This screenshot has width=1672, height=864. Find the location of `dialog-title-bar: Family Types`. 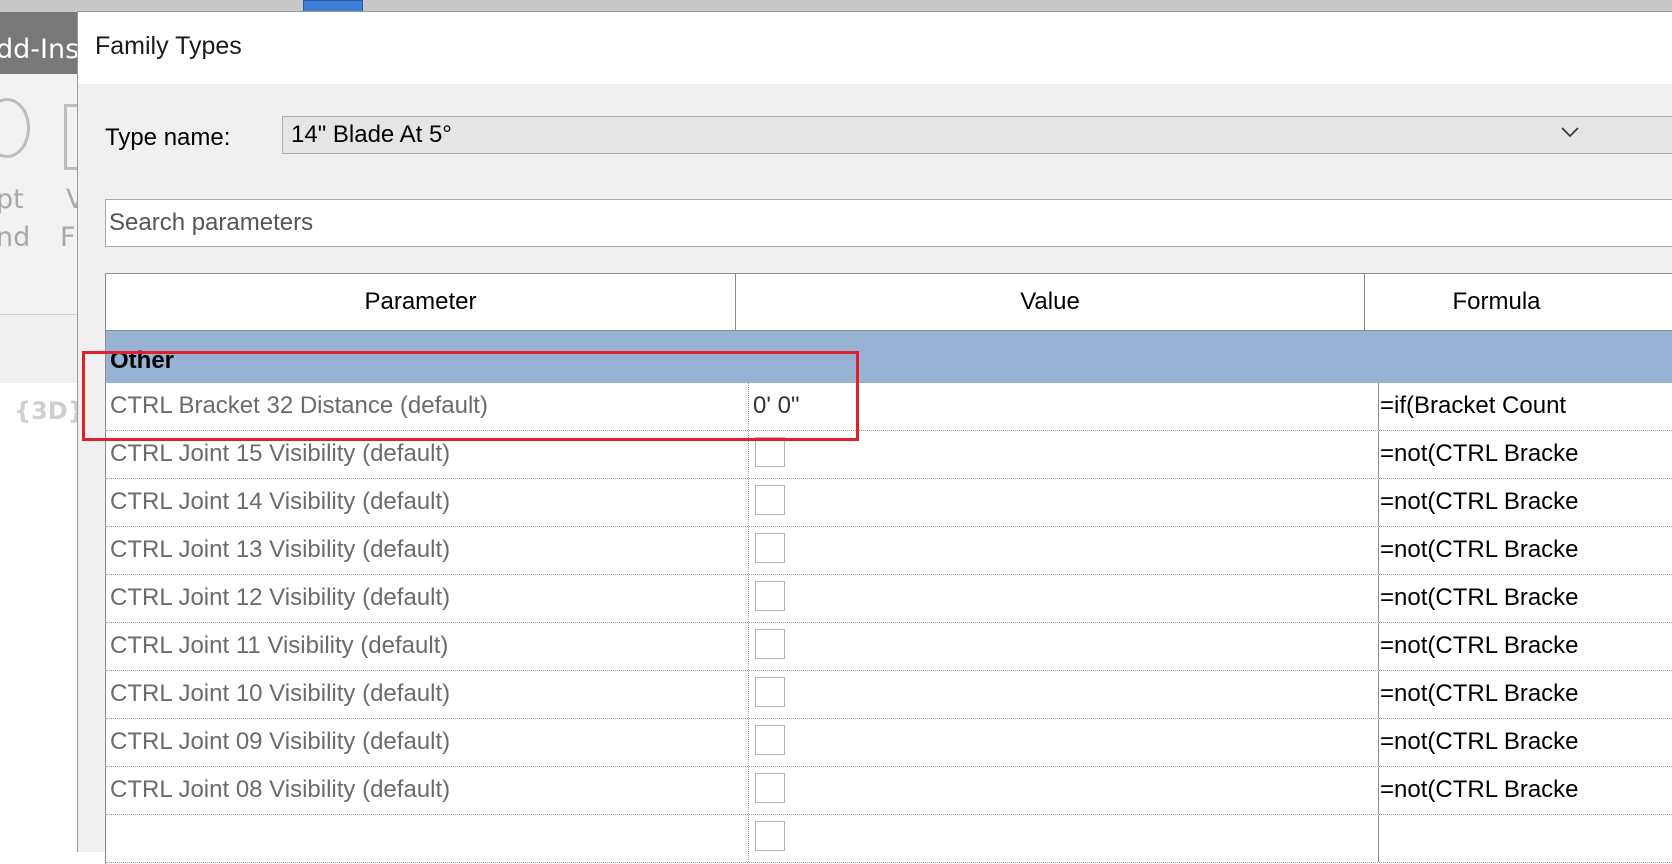

dialog-title-bar: Family Types is located at coordinates (875, 48).